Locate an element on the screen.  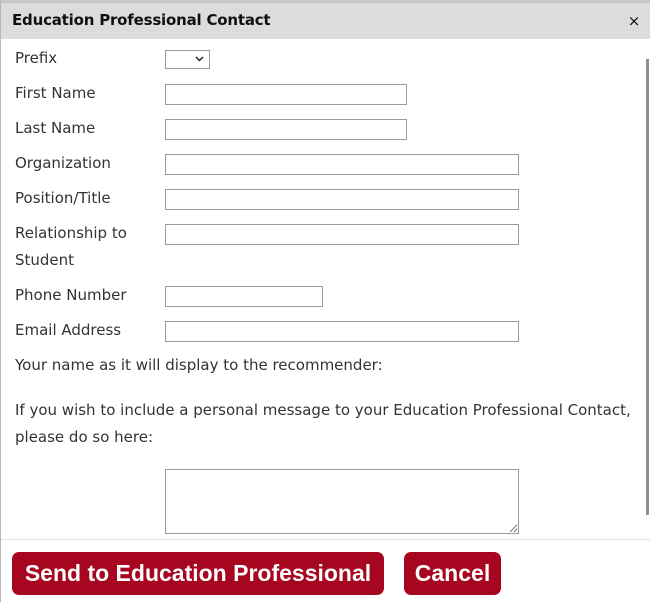
personal-message-textarea is located at coordinates (342, 501).